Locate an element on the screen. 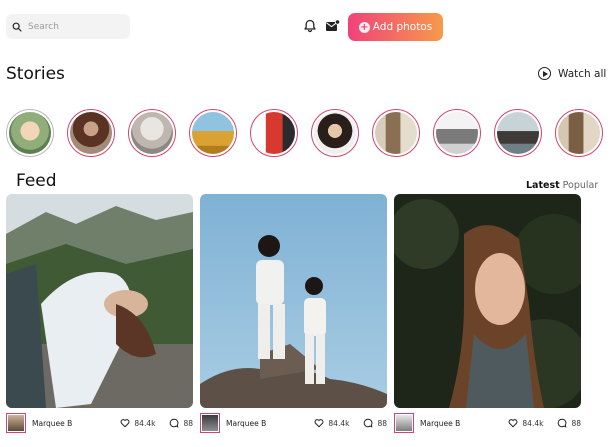 The width and height of the screenshot is (615, 447). top-bar: + Add photos is located at coordinates (307, 26).